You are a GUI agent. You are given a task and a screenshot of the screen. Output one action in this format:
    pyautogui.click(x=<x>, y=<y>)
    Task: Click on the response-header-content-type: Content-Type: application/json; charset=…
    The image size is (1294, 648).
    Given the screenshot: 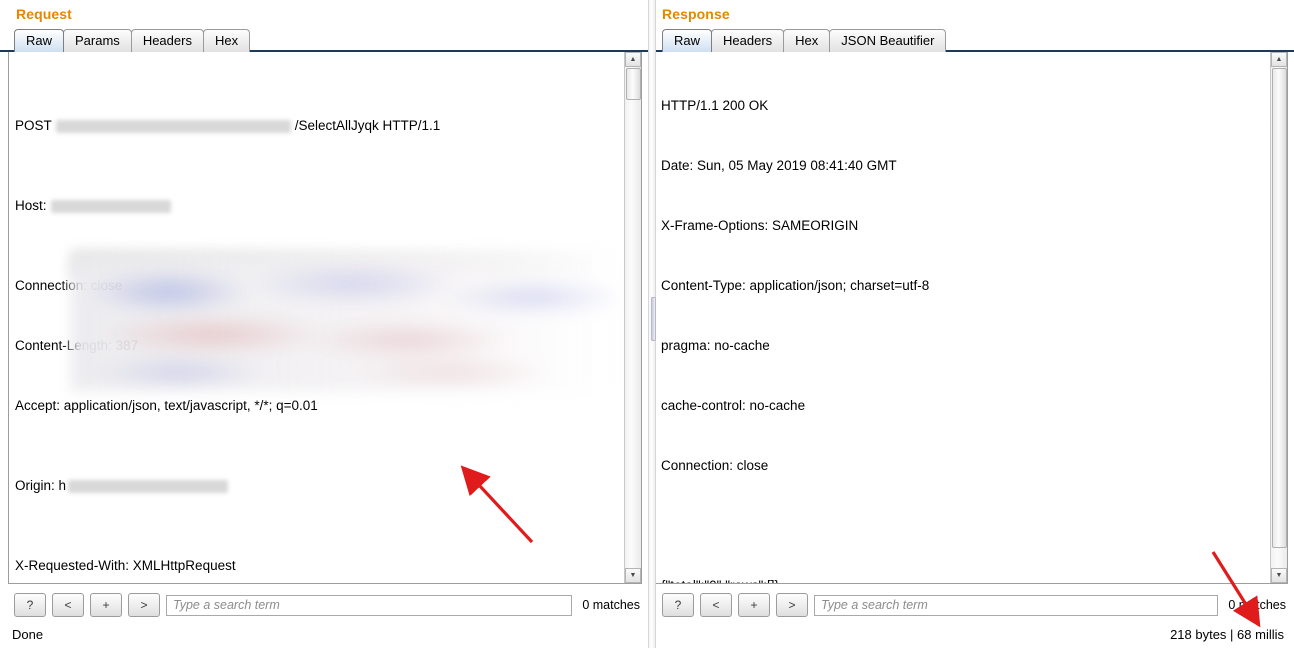 What is the action you would take?
    pyautogui.click(x=795, y=285)
    